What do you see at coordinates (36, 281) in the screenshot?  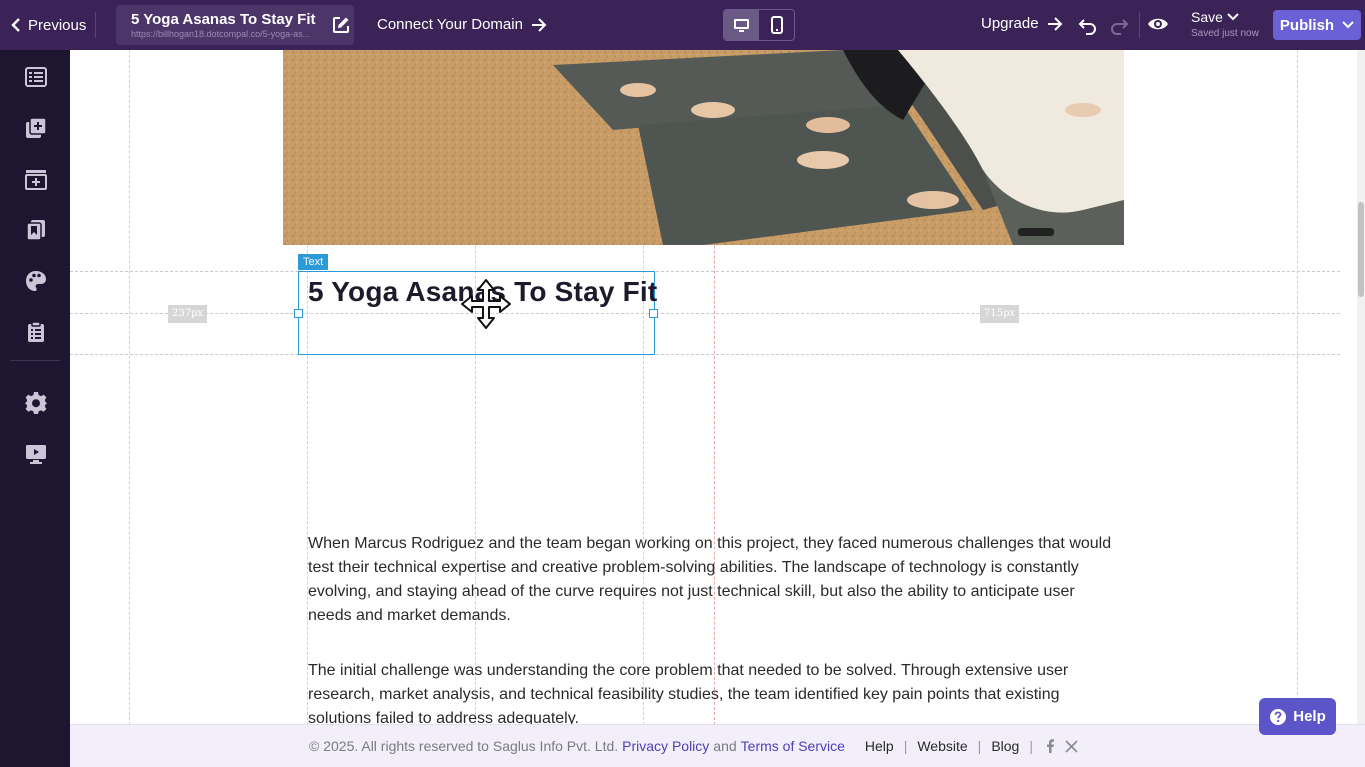 I see `palette-icon` at bounding box center [36, 281].